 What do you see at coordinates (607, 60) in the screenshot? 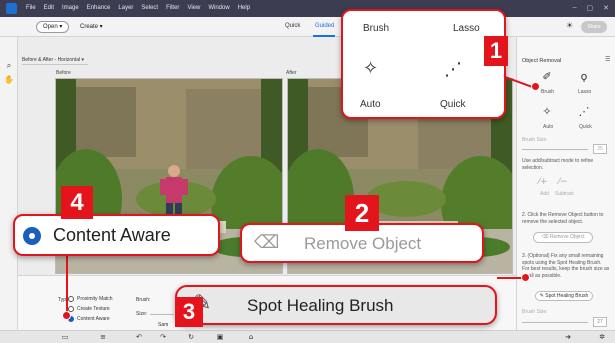
I see `panel-menu-icon: ☰` at bounding box center [607, 60].